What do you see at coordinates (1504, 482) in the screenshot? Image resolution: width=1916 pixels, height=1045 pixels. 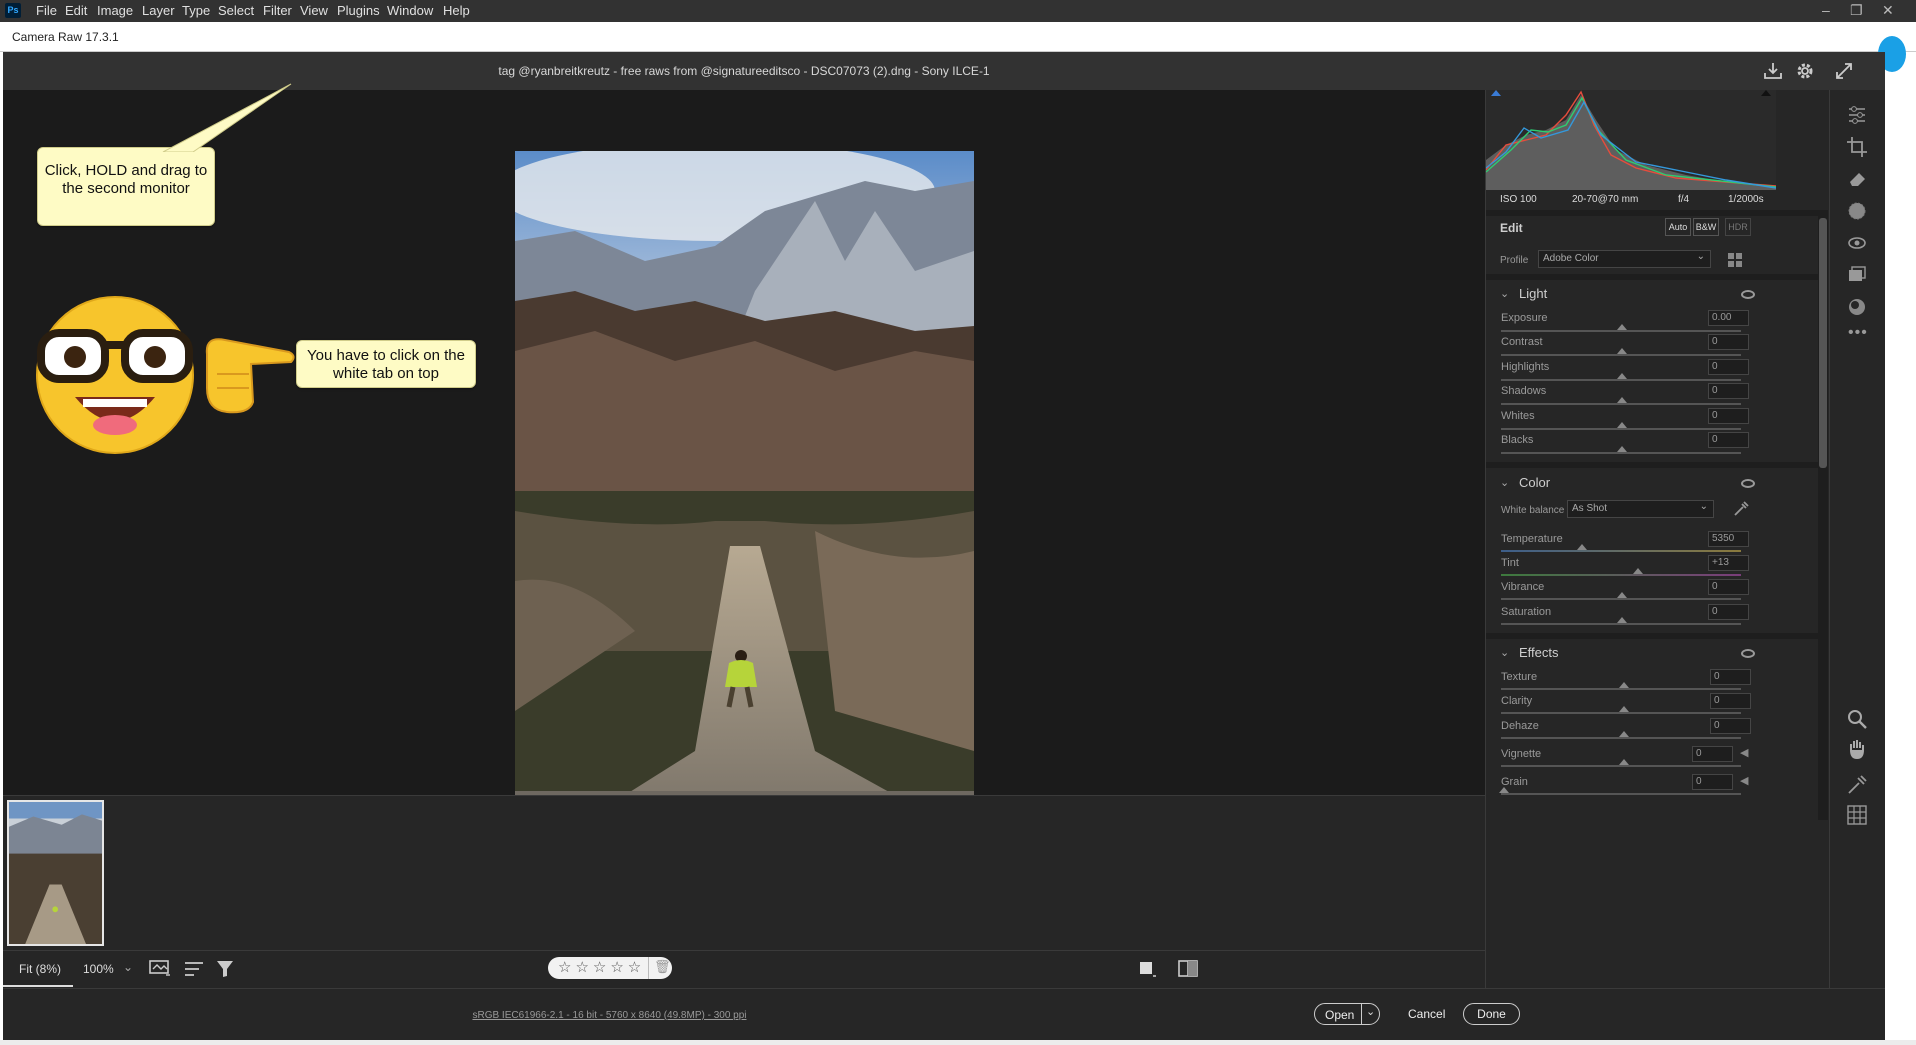 I see `color-chevron-icon: ⌄` at bounding box center [1504, 482].